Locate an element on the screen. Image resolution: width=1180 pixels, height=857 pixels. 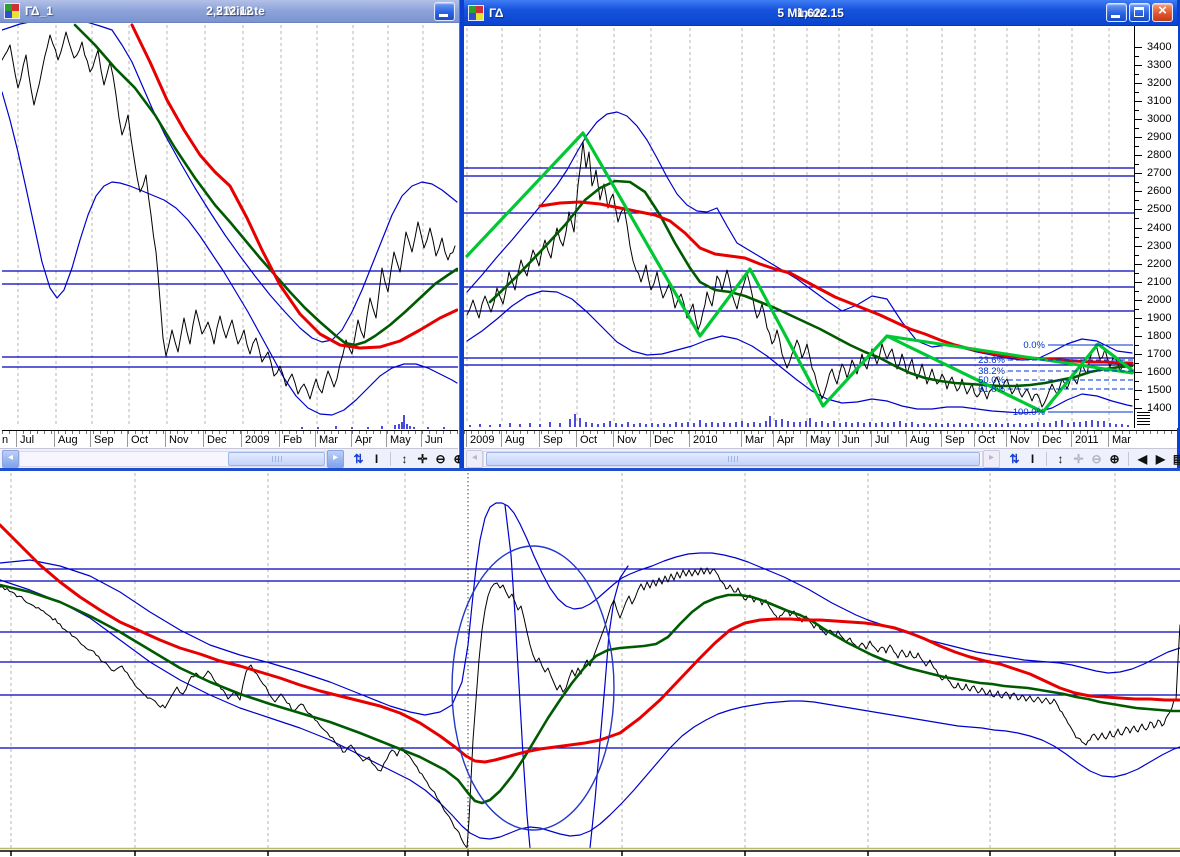
x-axis-label: Oct is located at coordinates (589, 440).